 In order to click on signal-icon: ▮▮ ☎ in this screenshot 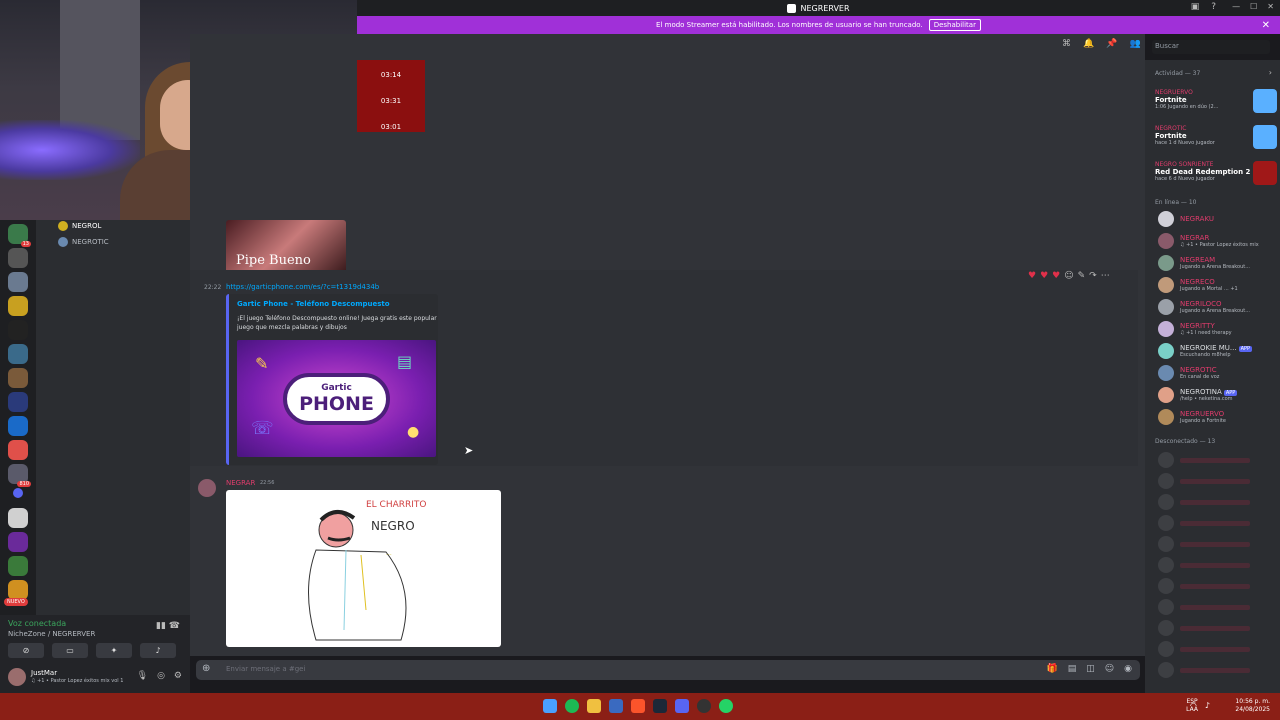, I will do `click(168, 626)`.